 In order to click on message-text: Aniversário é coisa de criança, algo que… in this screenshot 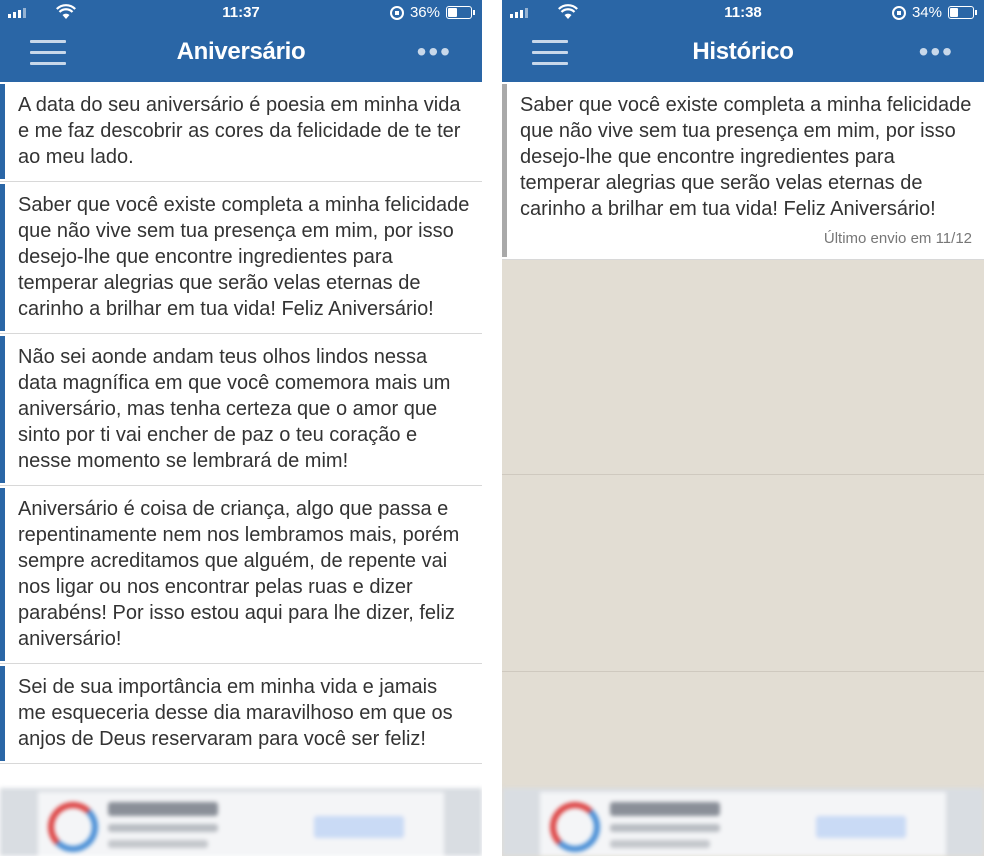, I will do `click(239, 574)`.